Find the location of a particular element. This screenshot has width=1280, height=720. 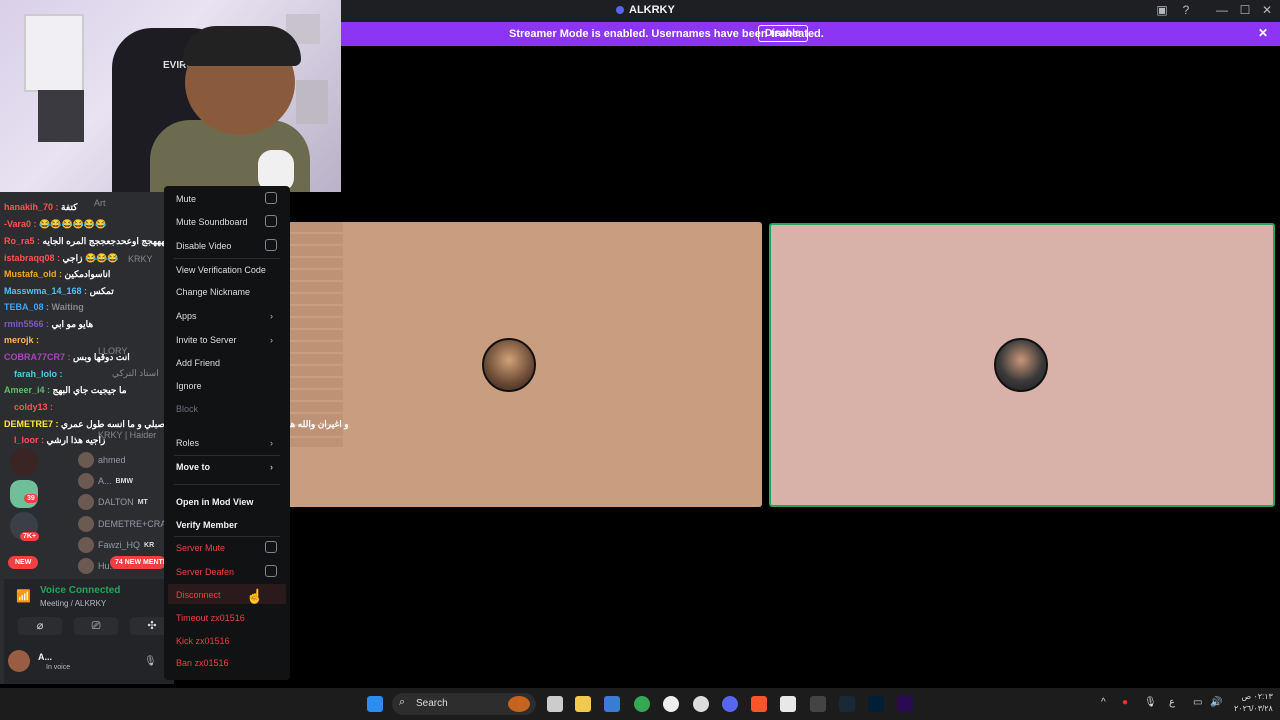

streamer-bandana is located at coordinates (242, 46).